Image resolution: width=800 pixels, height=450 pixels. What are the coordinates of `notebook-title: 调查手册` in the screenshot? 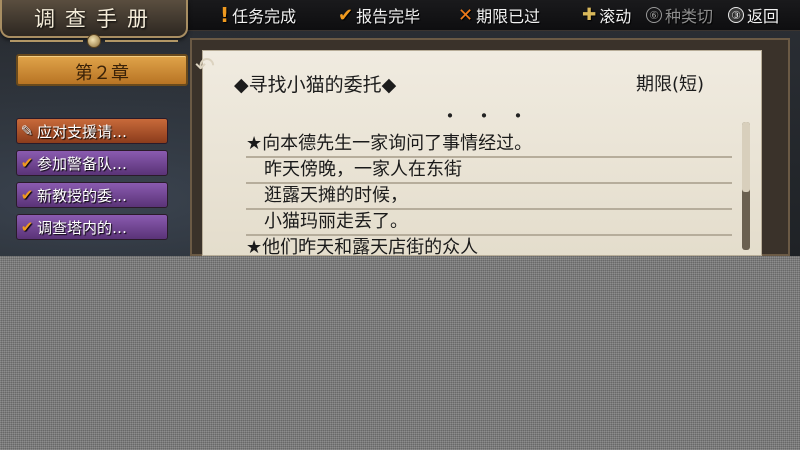 It's located at (96, 19).